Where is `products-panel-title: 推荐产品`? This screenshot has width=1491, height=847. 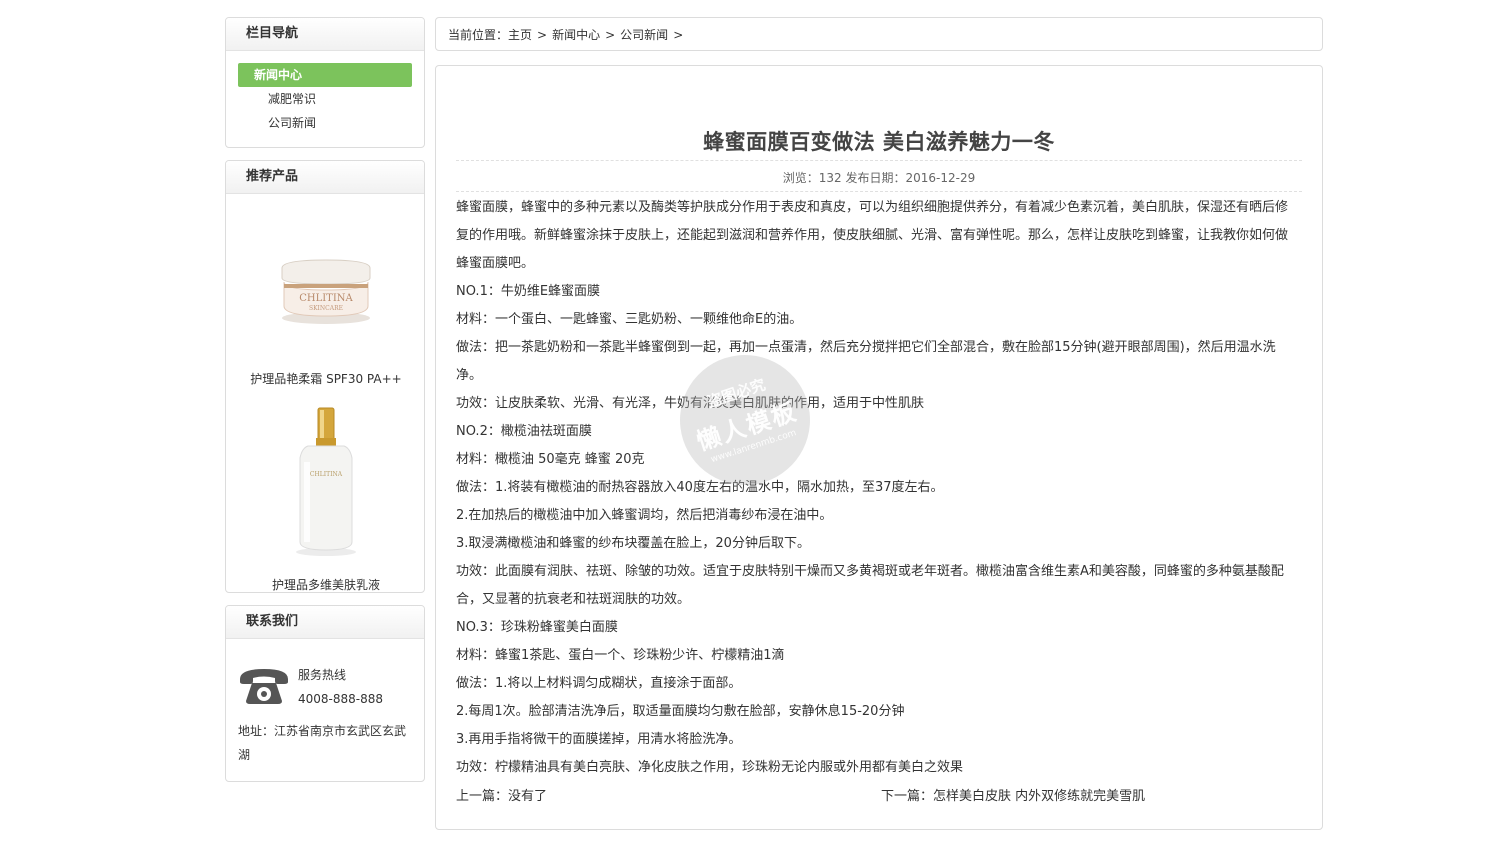 products-panel-title: 推荐产品 is located at coordinates (325, 177).